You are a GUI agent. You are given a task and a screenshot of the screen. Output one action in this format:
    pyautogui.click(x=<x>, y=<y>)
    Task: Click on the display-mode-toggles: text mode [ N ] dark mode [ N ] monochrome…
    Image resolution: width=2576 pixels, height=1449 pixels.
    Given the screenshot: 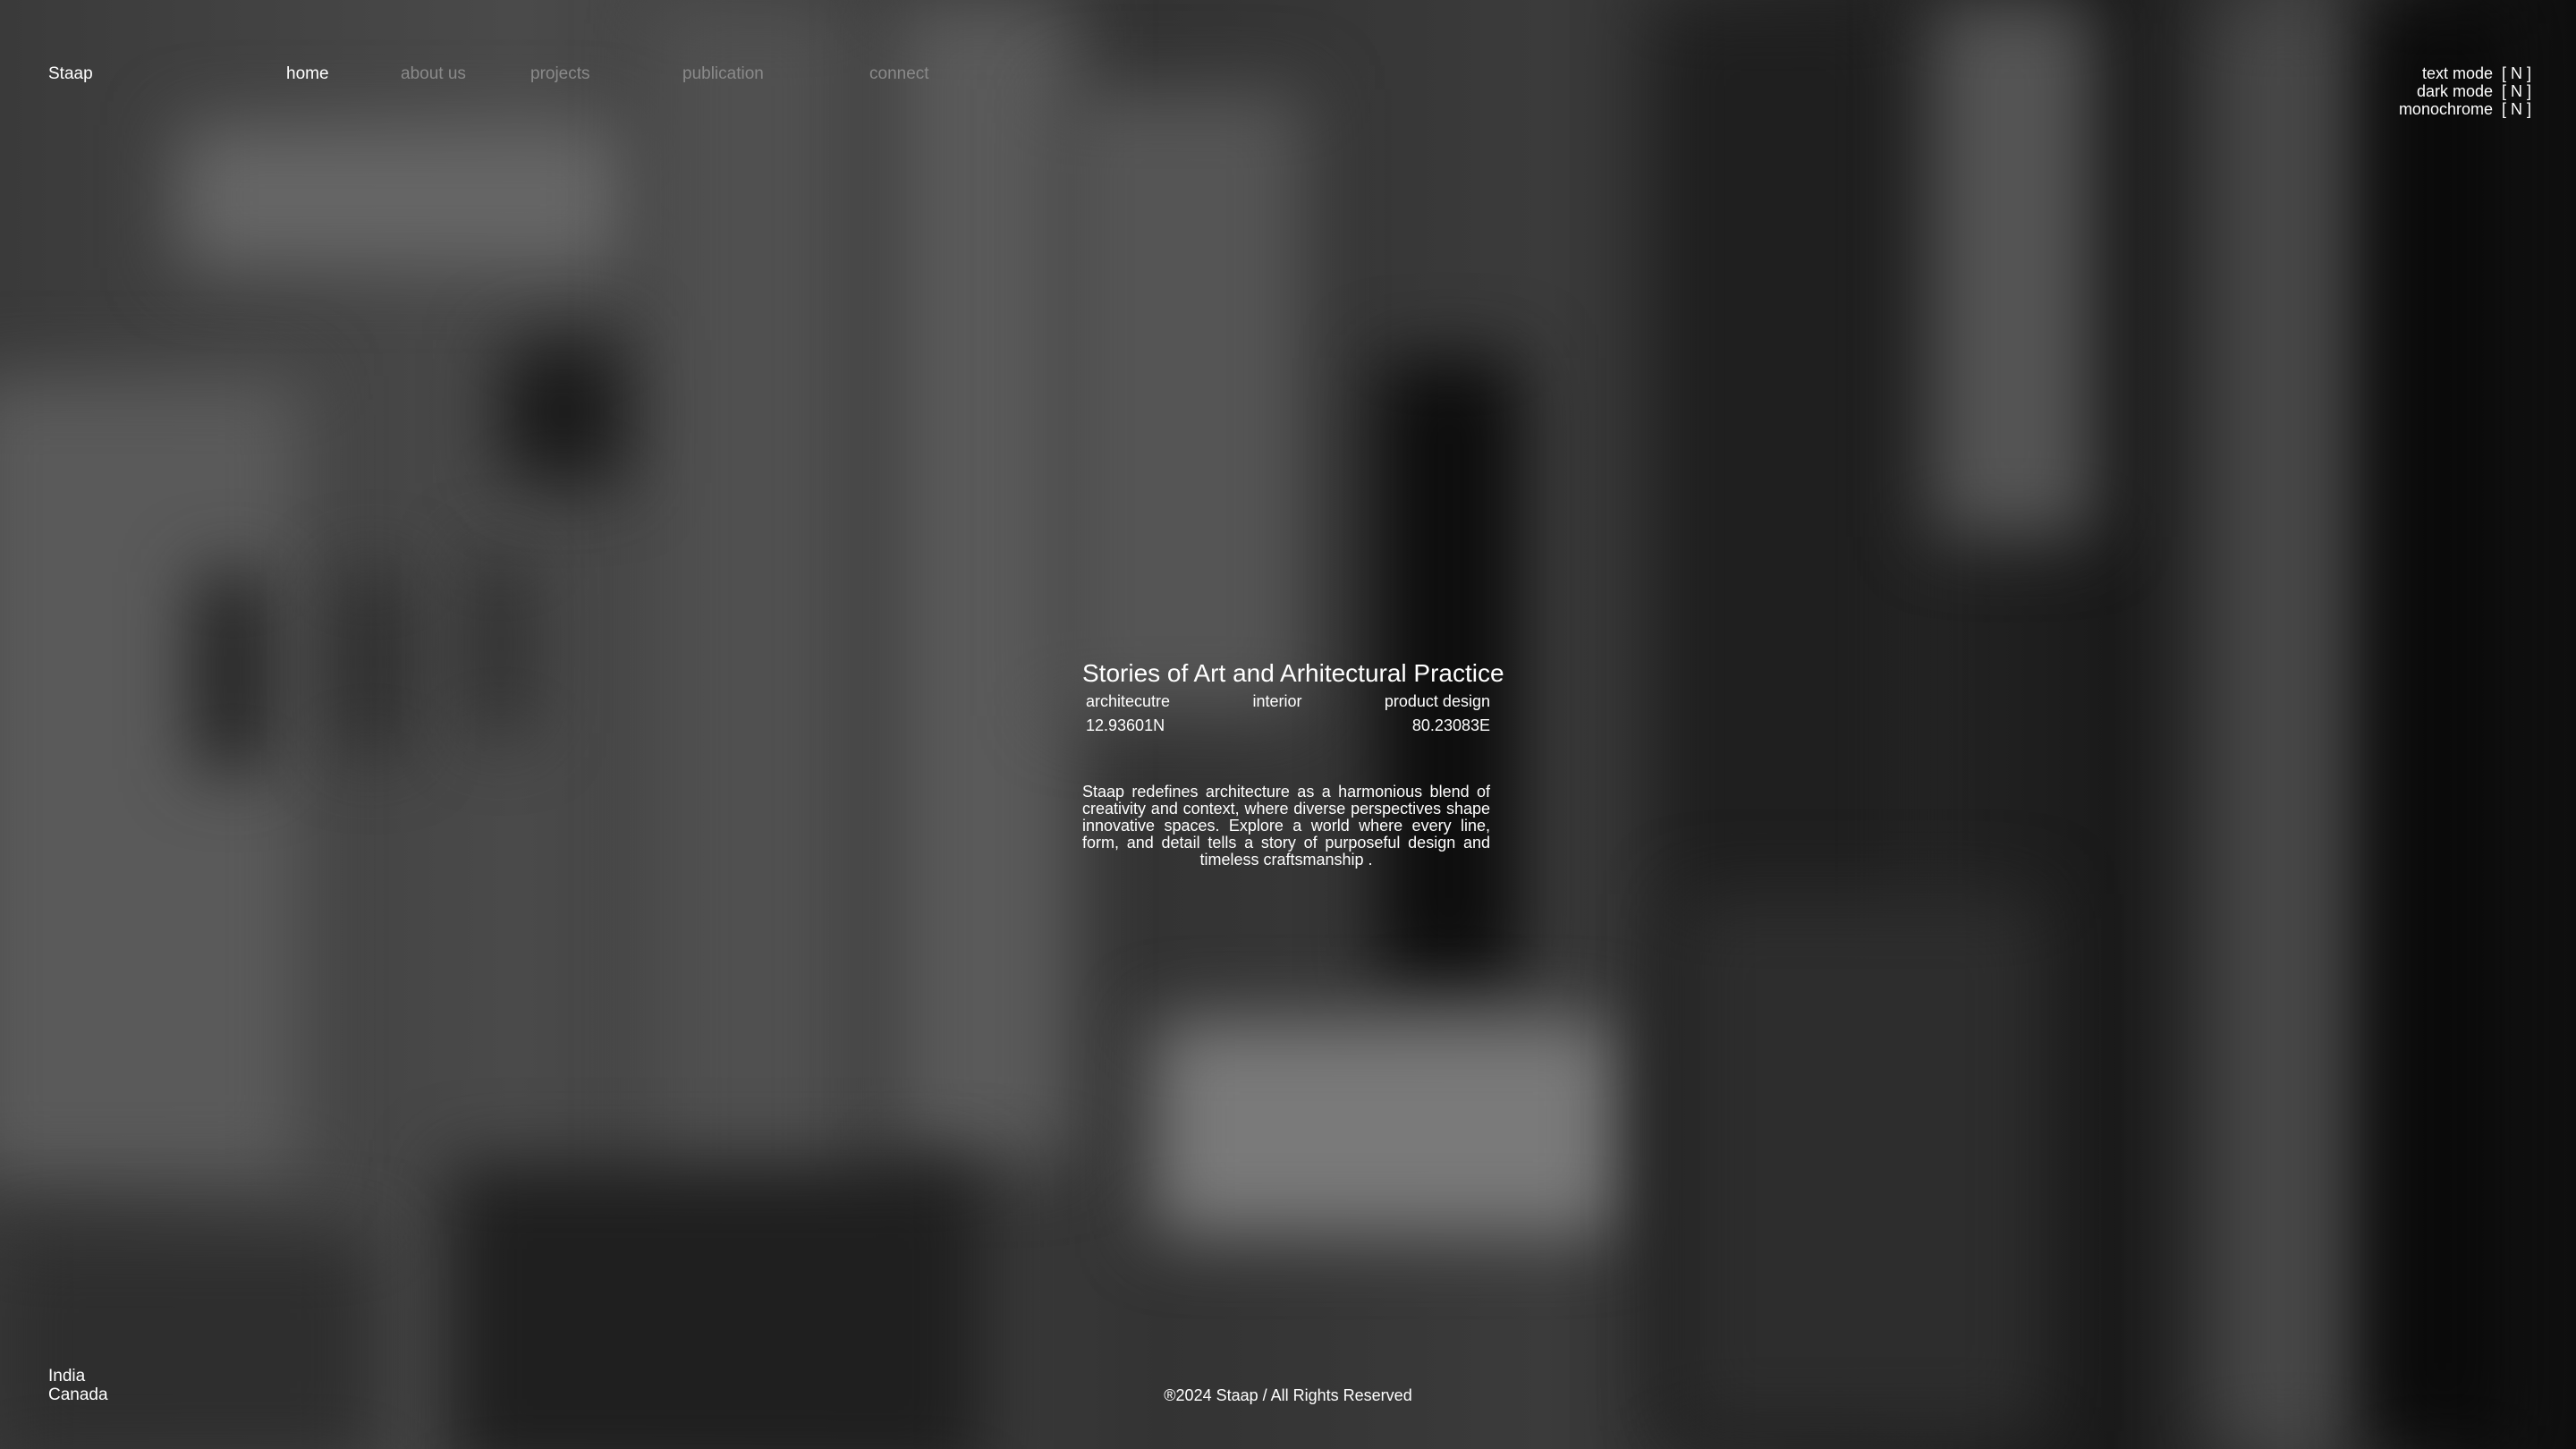 What is the action you would take?
    pyautogui.click(x=2465, y=91)
    